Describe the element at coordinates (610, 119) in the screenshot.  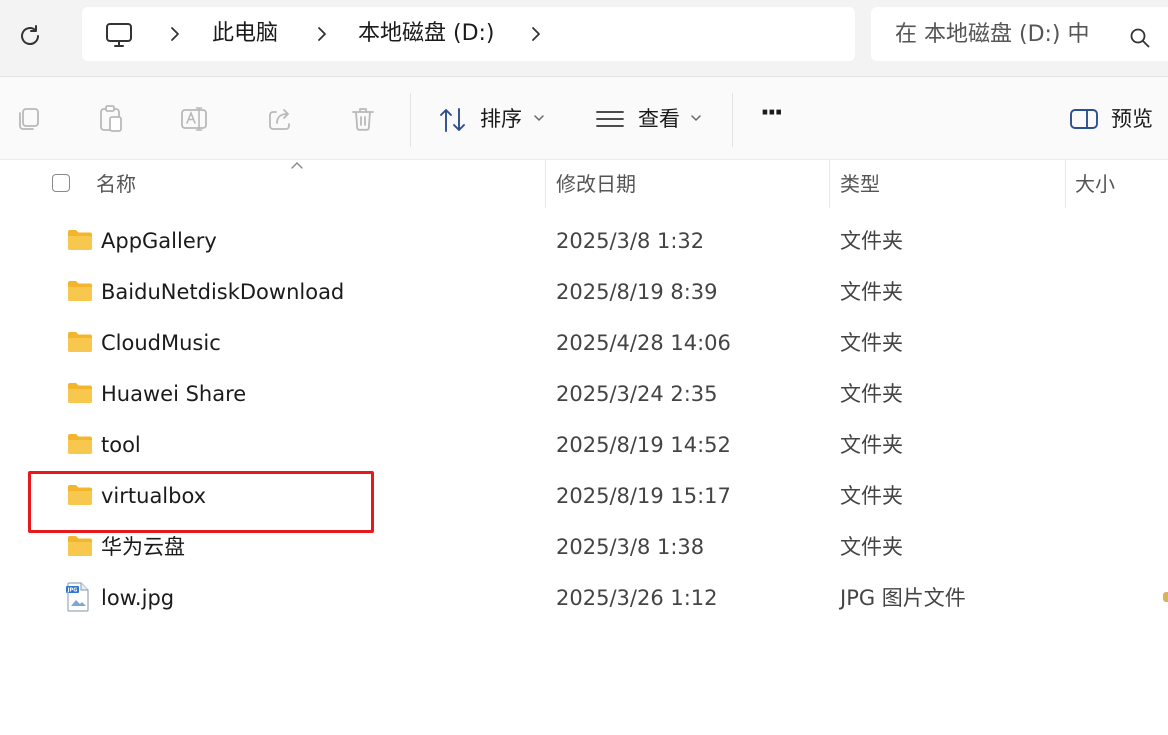
I see `view-list-icon` at that location.